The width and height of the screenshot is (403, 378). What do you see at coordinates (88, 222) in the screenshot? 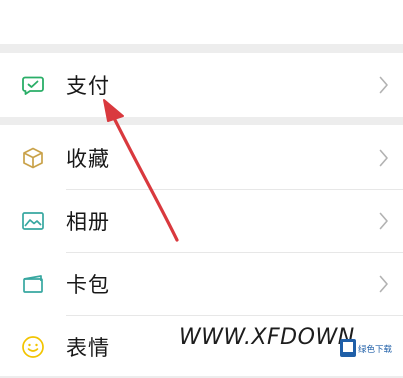
I see `menu-item-album-label: 相册` at bounding box center [88, 222].